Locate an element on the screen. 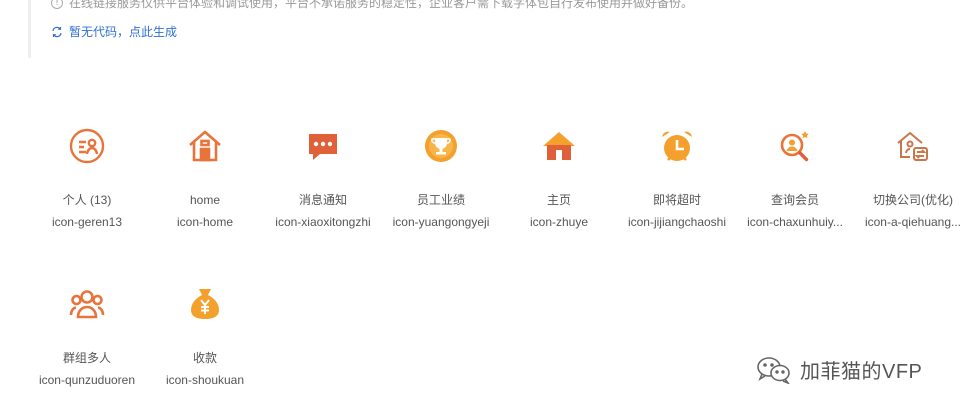  icon-label: 员工业绩 is located at coordinates (440, 200).